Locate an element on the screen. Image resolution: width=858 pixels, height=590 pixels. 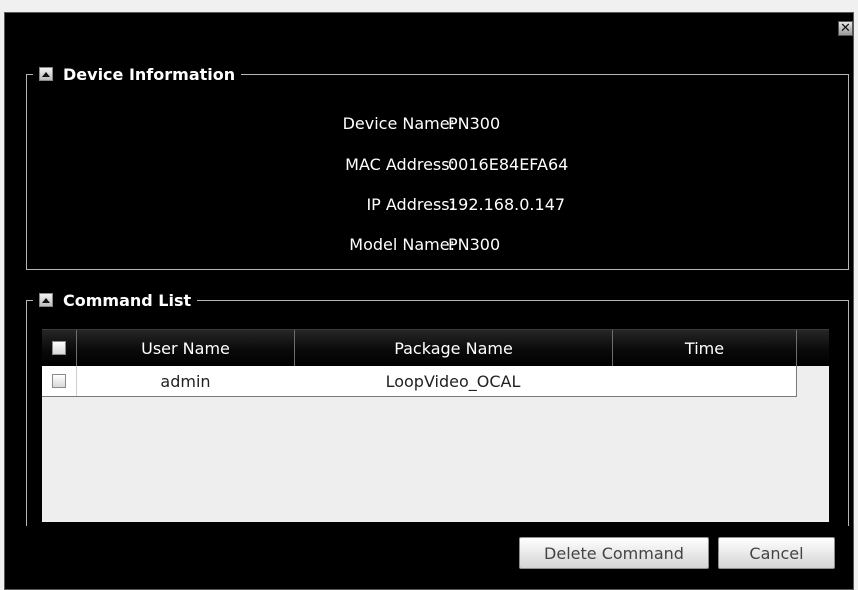
column-header-user-name: User Name is located at coordinates (185, 348).